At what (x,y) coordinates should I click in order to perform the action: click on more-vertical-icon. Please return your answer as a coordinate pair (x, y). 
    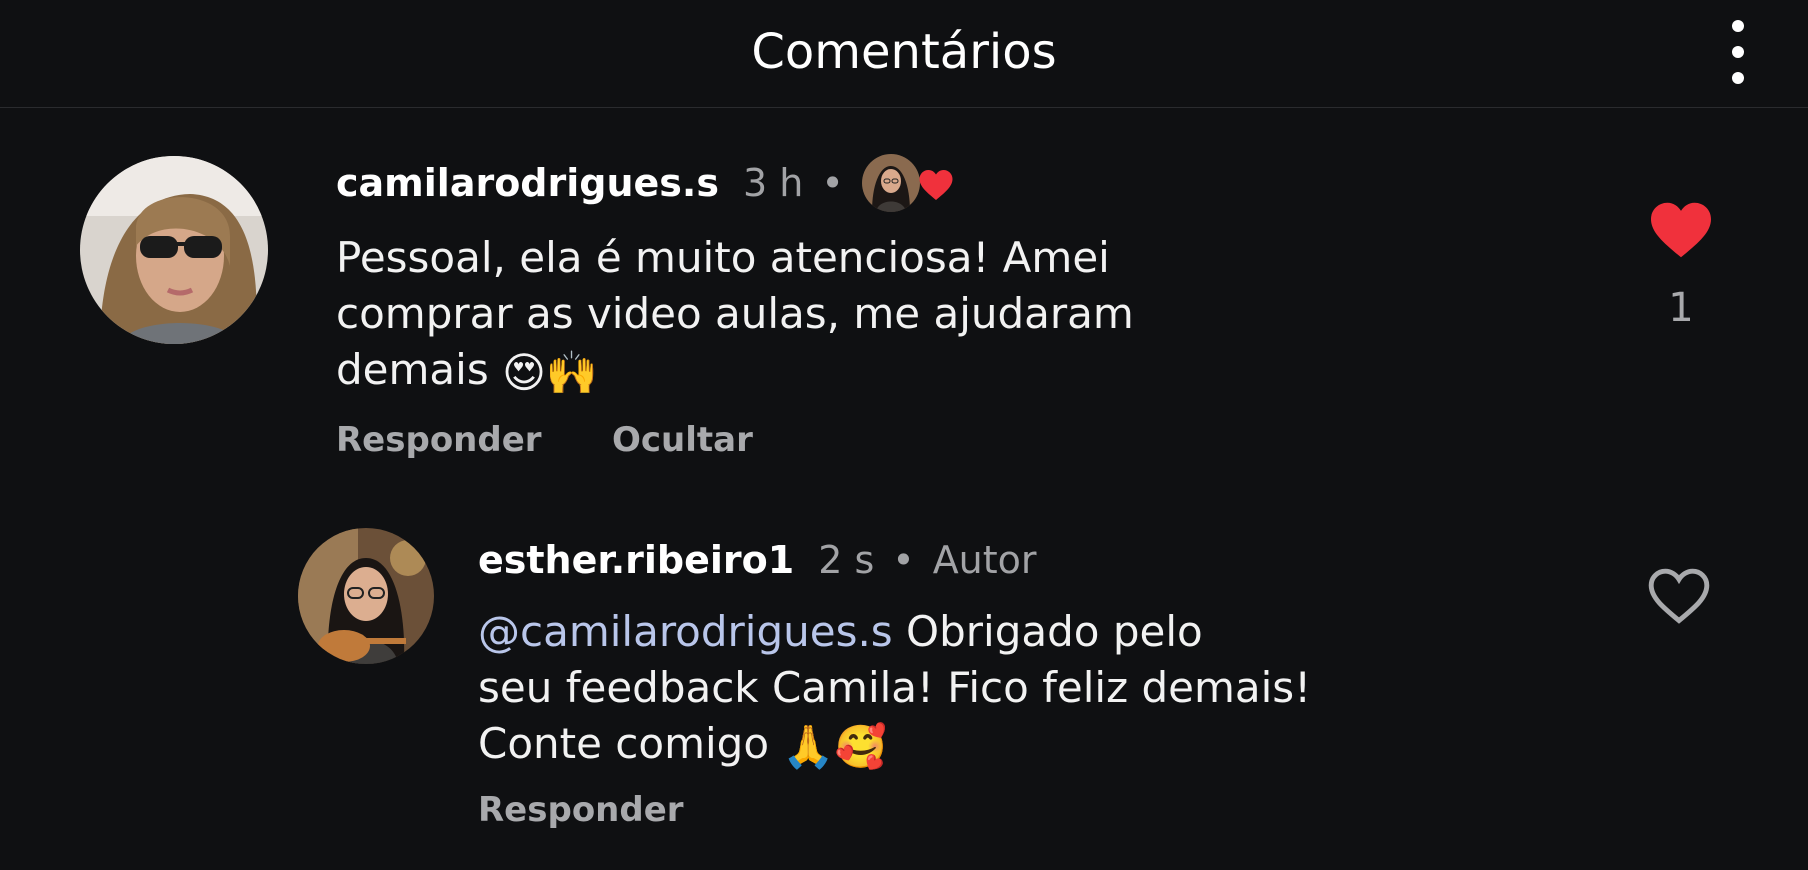
    Looking at the image, I should click on (1738, 52).